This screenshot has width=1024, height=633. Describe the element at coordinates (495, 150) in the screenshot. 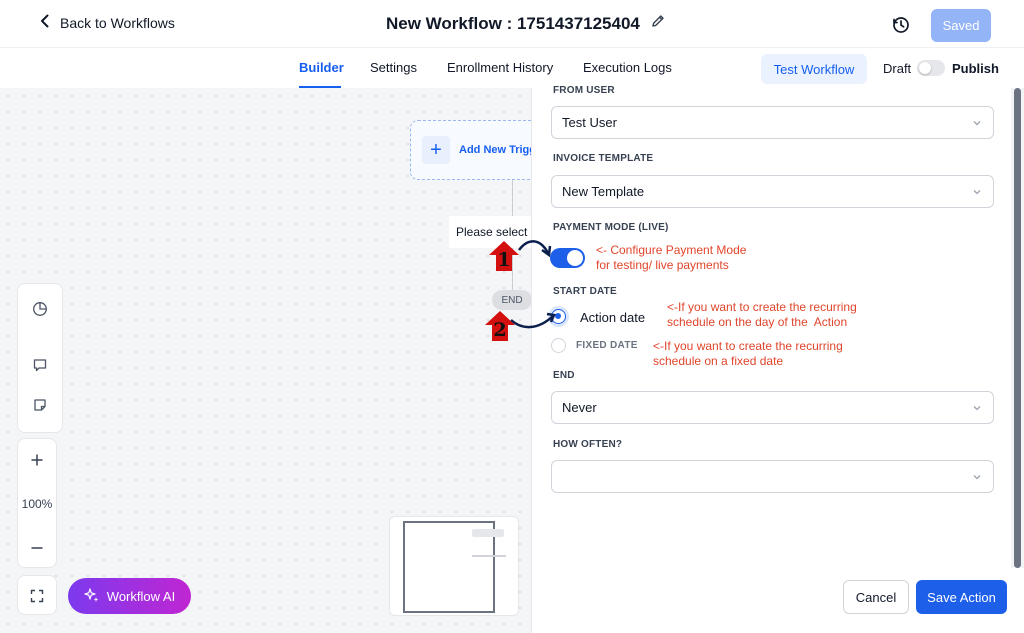

I see `add-trigger-label: Add New Trigger` at that location.